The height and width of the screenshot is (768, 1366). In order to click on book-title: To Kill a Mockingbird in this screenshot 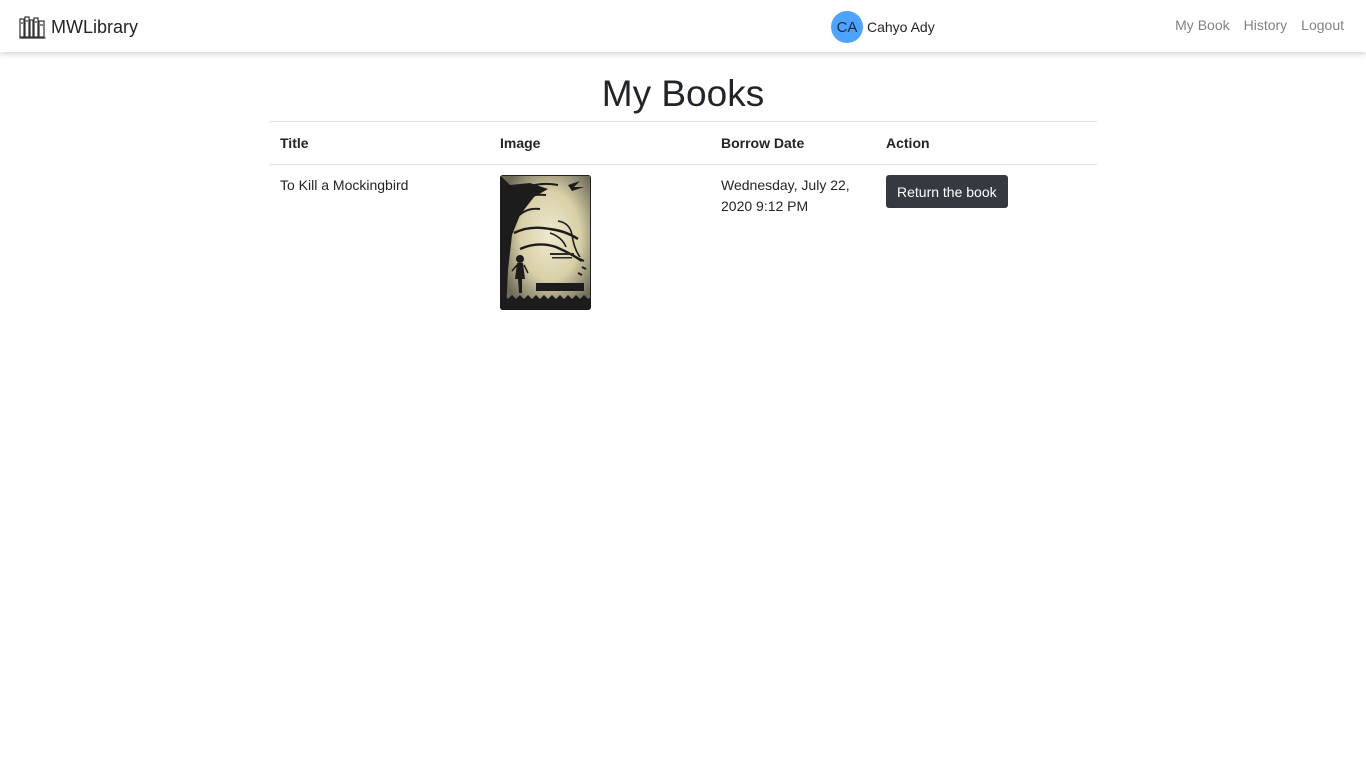, I will do `click(344, 185)`.